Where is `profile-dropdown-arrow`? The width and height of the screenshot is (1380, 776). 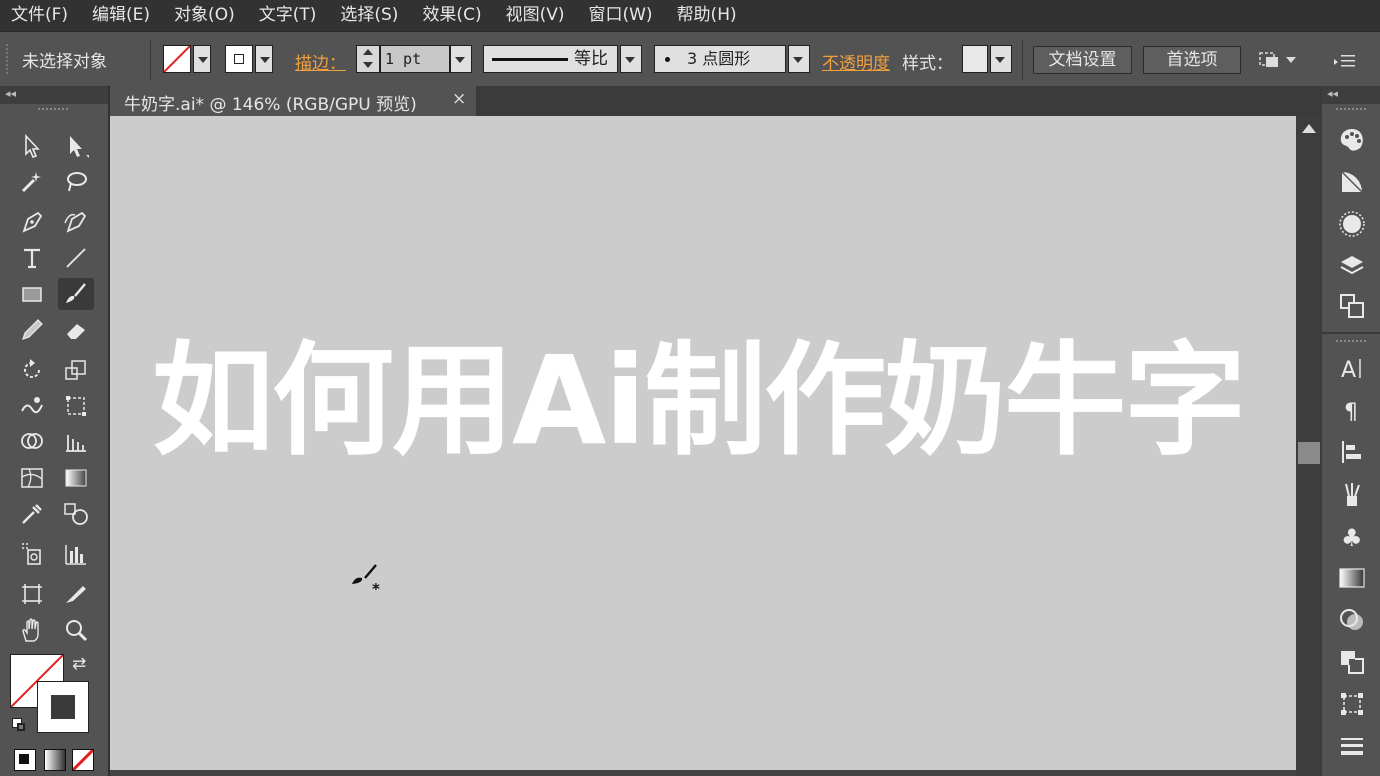
profile-dropdown-arrow is located at coordinates (631, 59).